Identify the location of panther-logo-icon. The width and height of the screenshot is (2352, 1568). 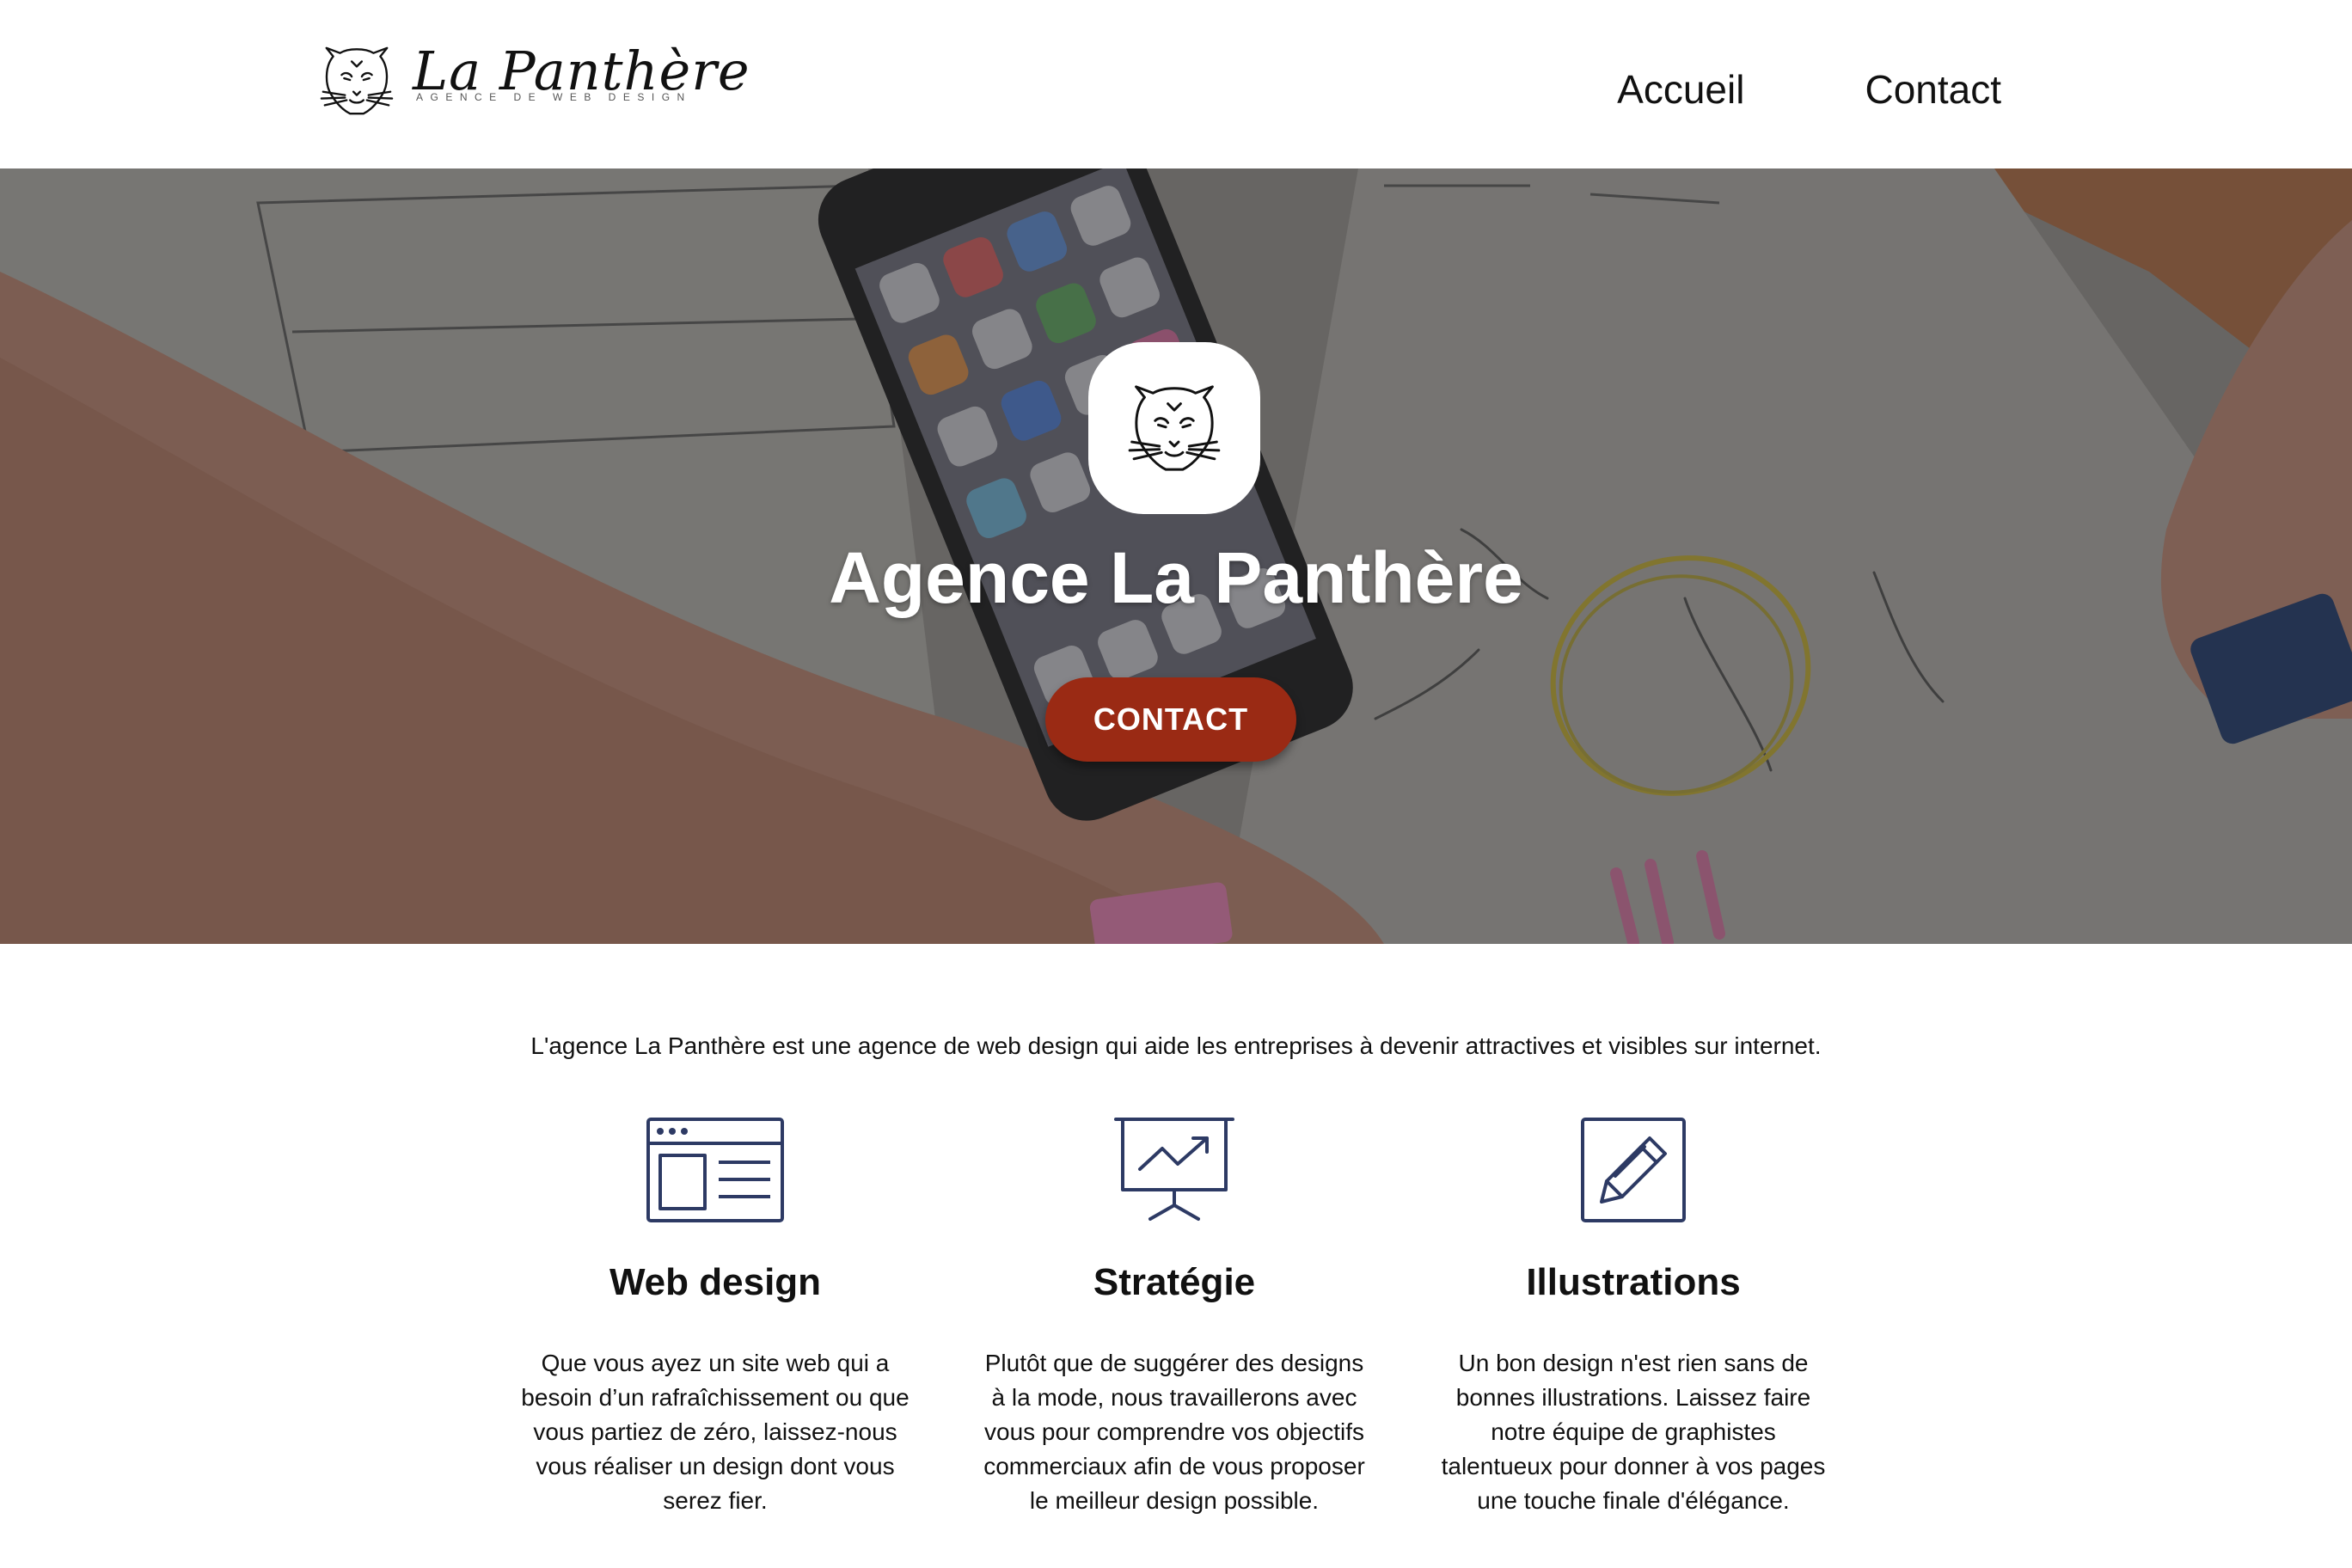
(357, 80).